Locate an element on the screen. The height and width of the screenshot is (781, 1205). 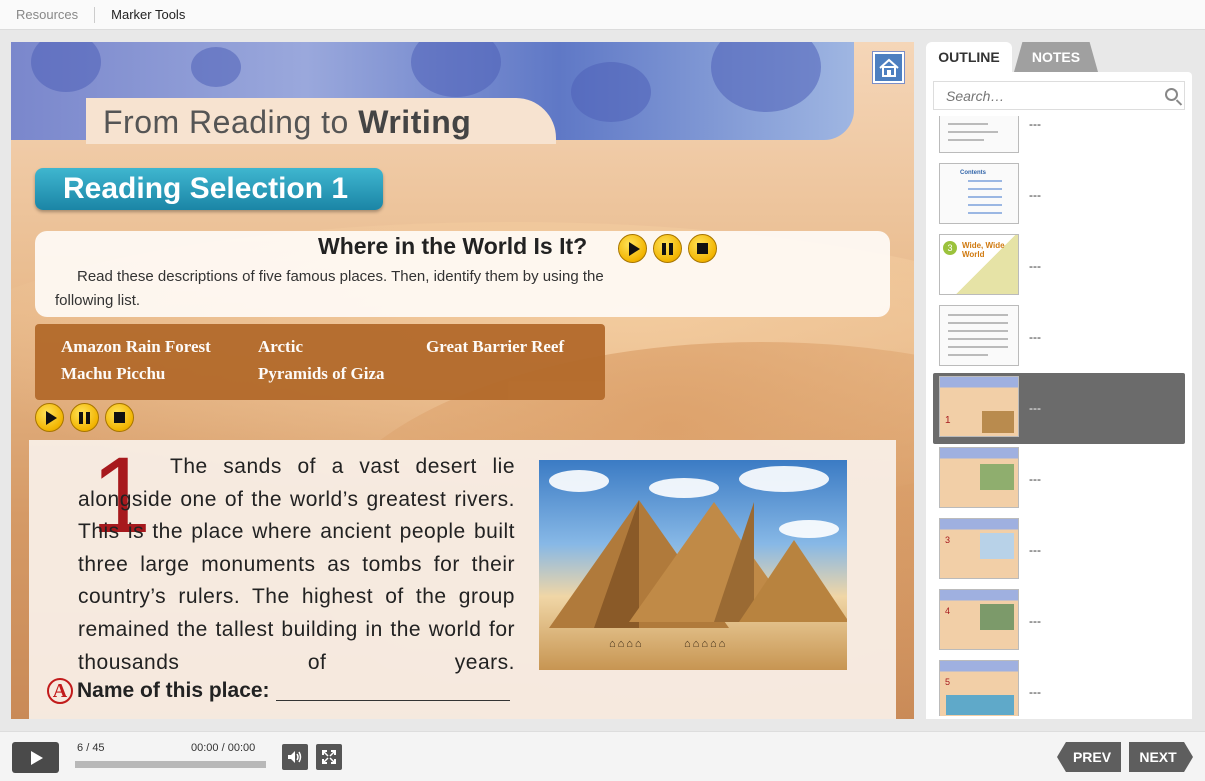
slide-thumbnail: Contents is located at coordinates (979, 193).